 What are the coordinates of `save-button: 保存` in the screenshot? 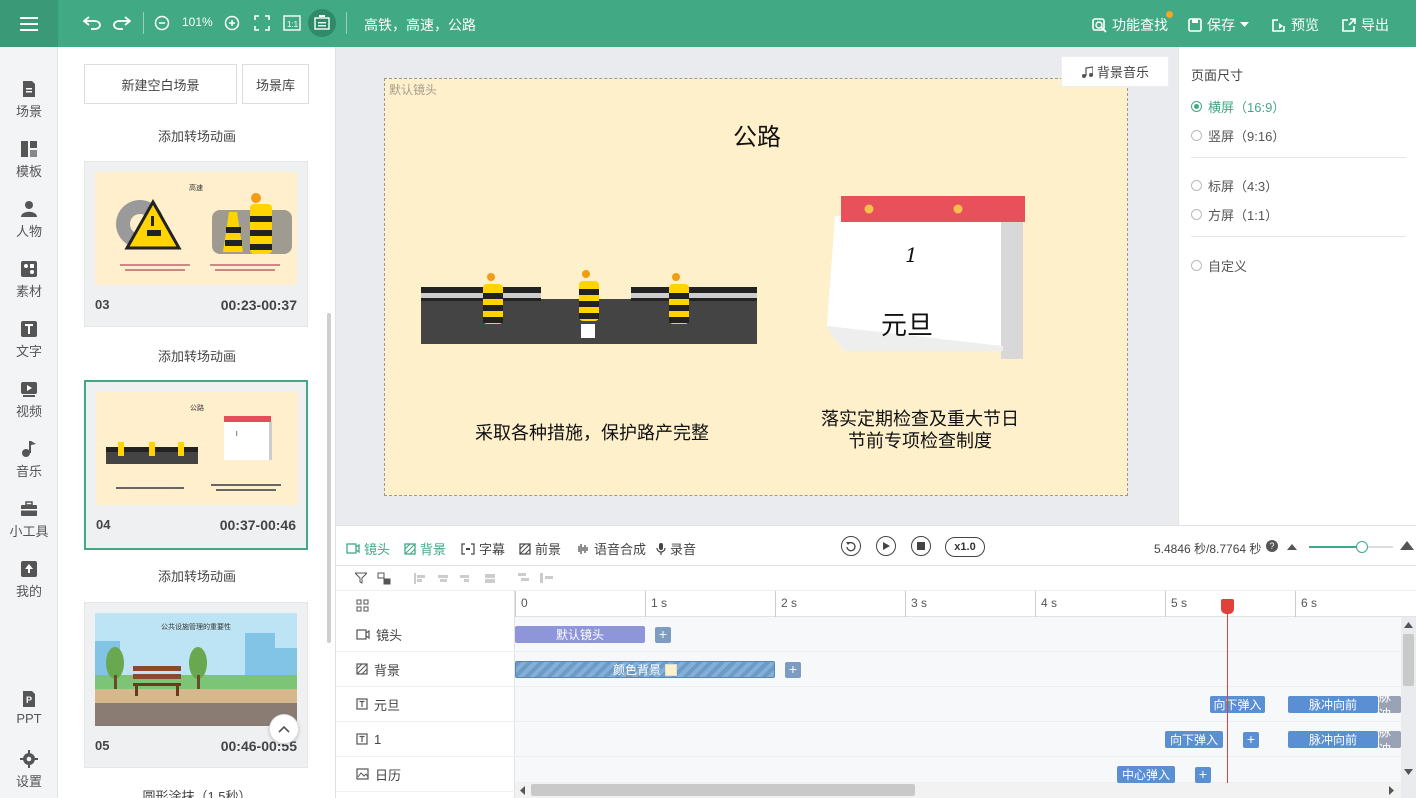 It's located at (1218, 25).